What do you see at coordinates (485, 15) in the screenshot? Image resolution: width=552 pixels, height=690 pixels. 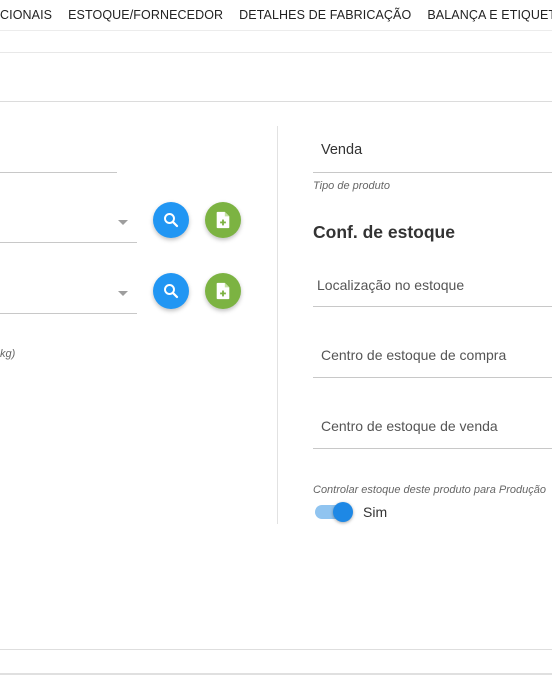 I see `tab-balanca-etiquetas: BALANÇA E ETIQUETAS` at bounding box center [485, 15].